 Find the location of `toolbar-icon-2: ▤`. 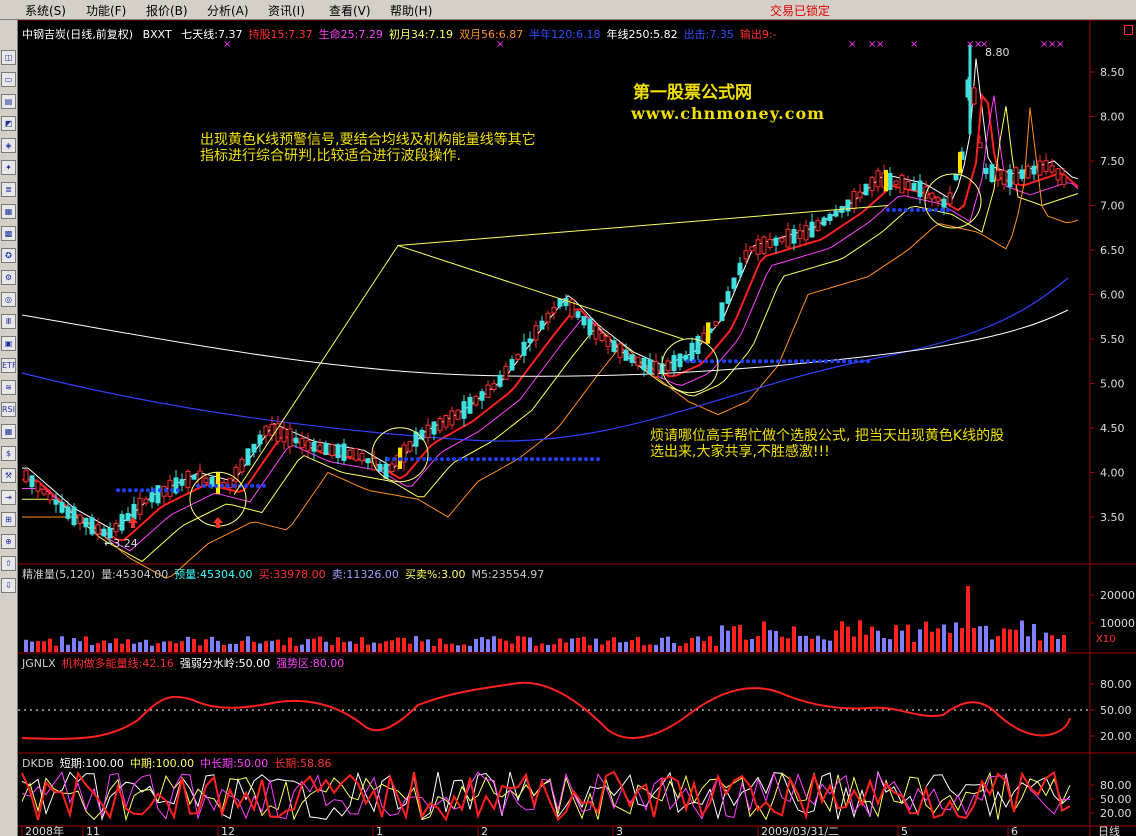

toolbar-icon-2: ▤ is located at coordinates (8, 101).